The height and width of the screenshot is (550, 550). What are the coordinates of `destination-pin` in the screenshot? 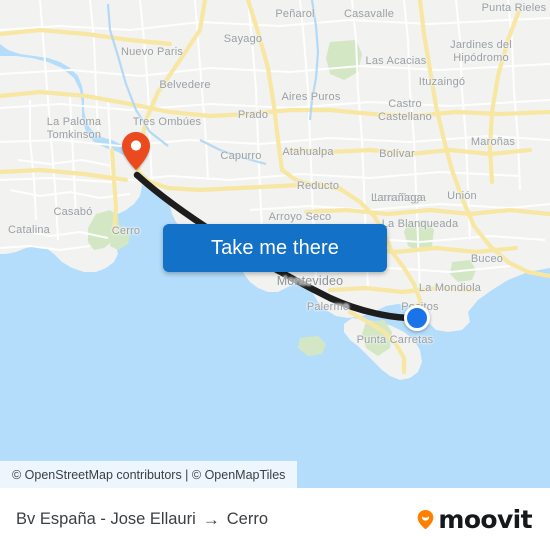 It's located at (136, 151).